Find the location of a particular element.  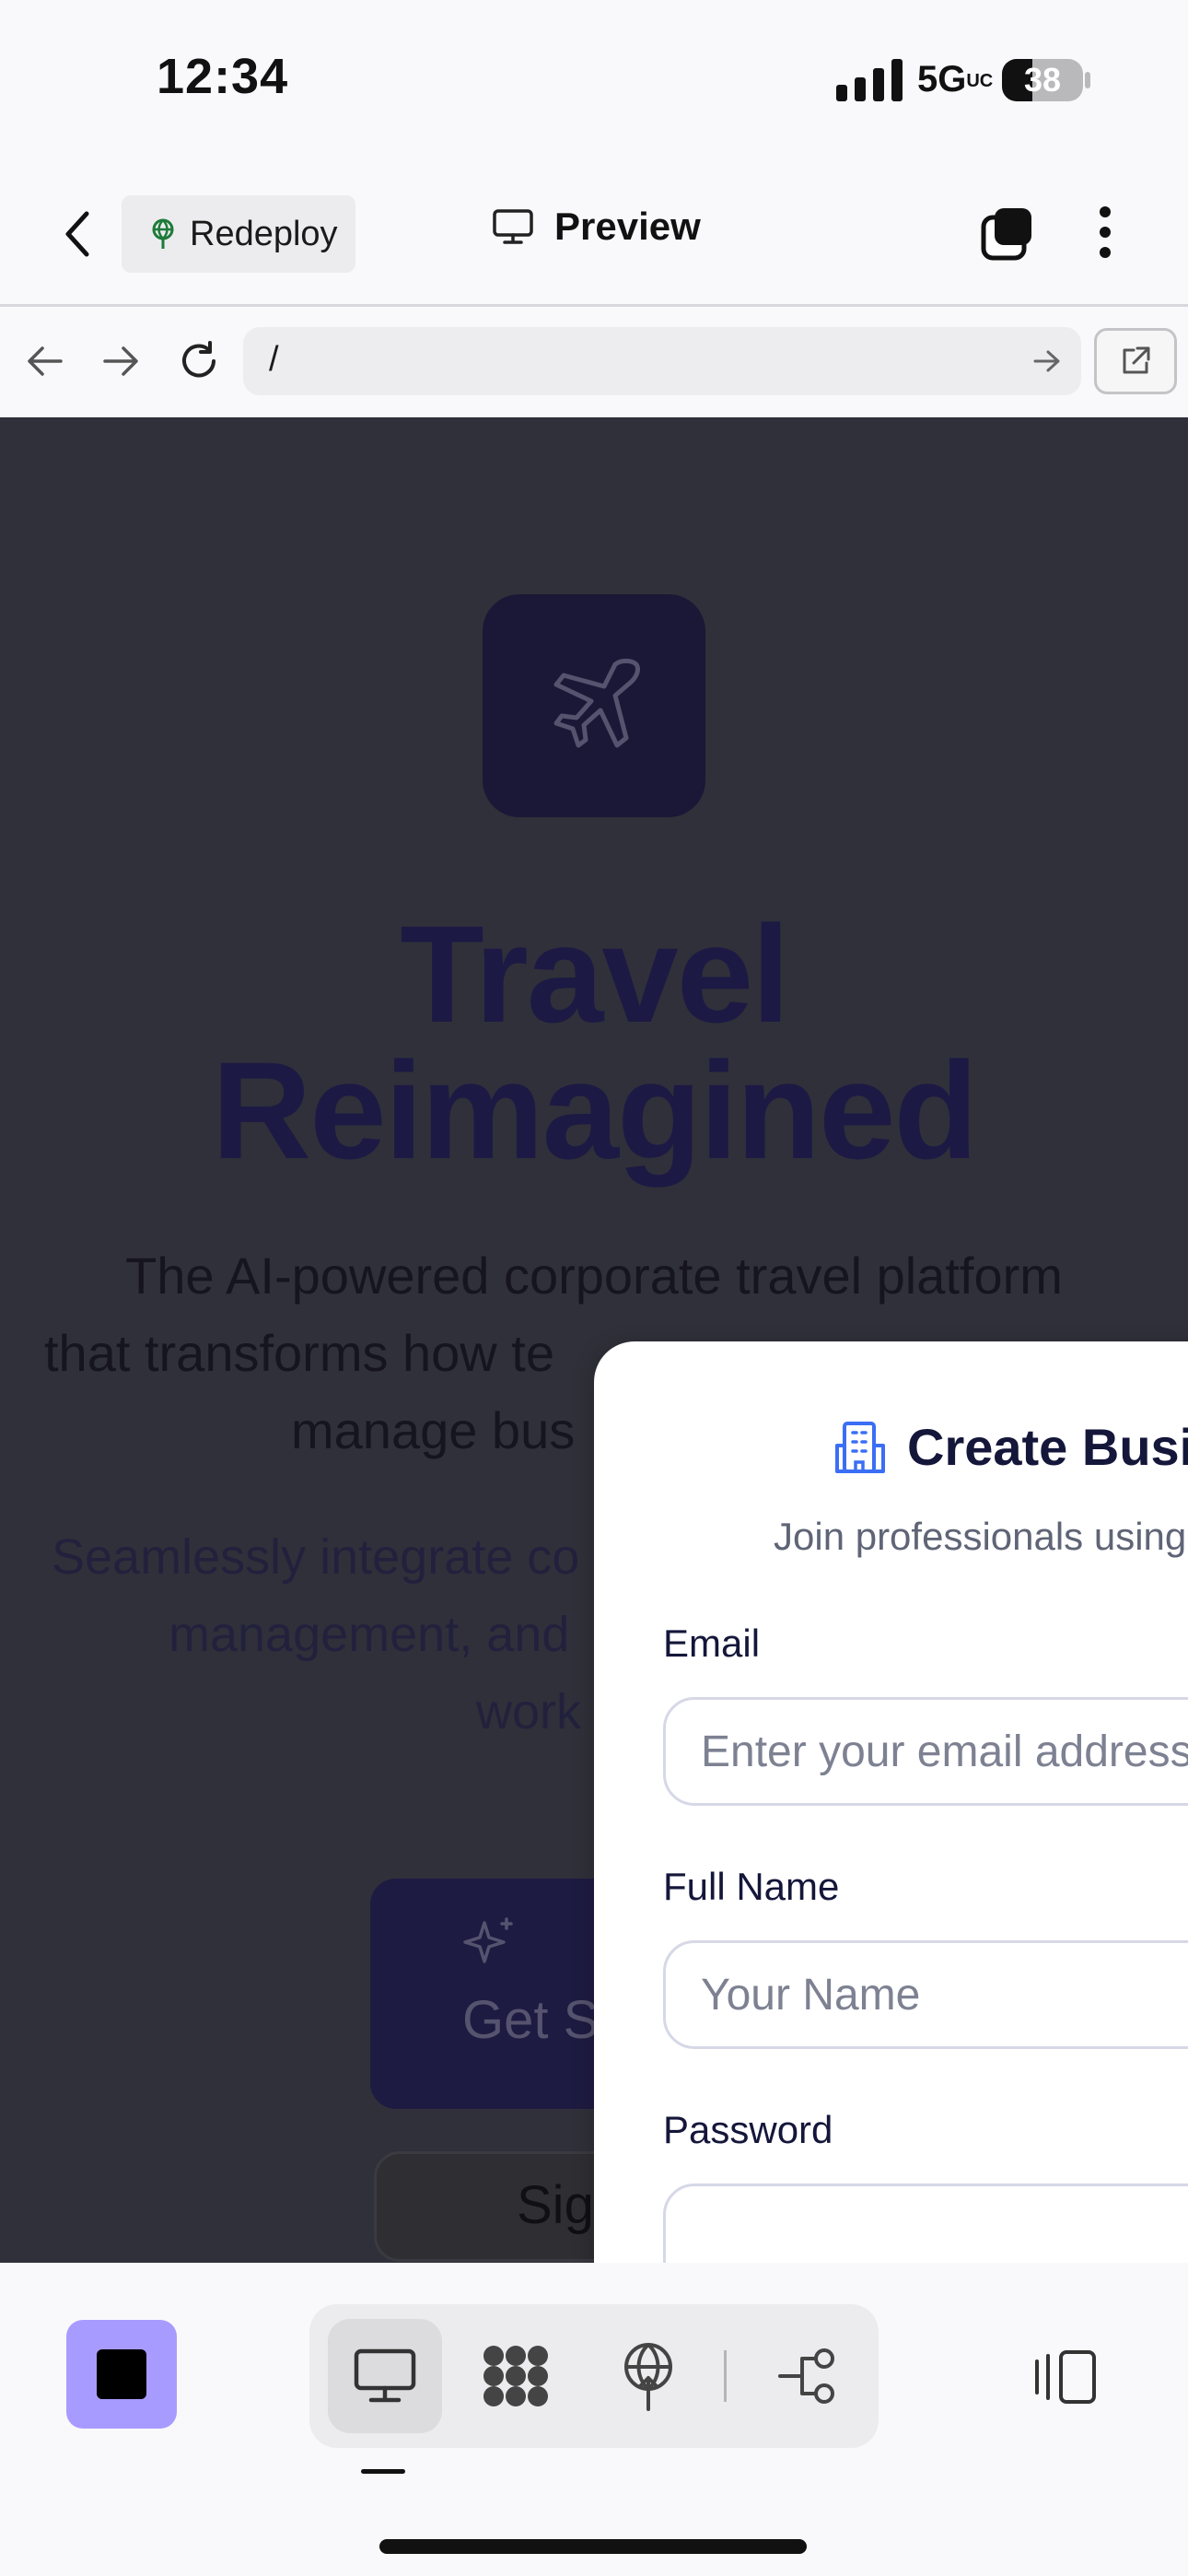

preview-view-button is located at coordinates (385, 2376).